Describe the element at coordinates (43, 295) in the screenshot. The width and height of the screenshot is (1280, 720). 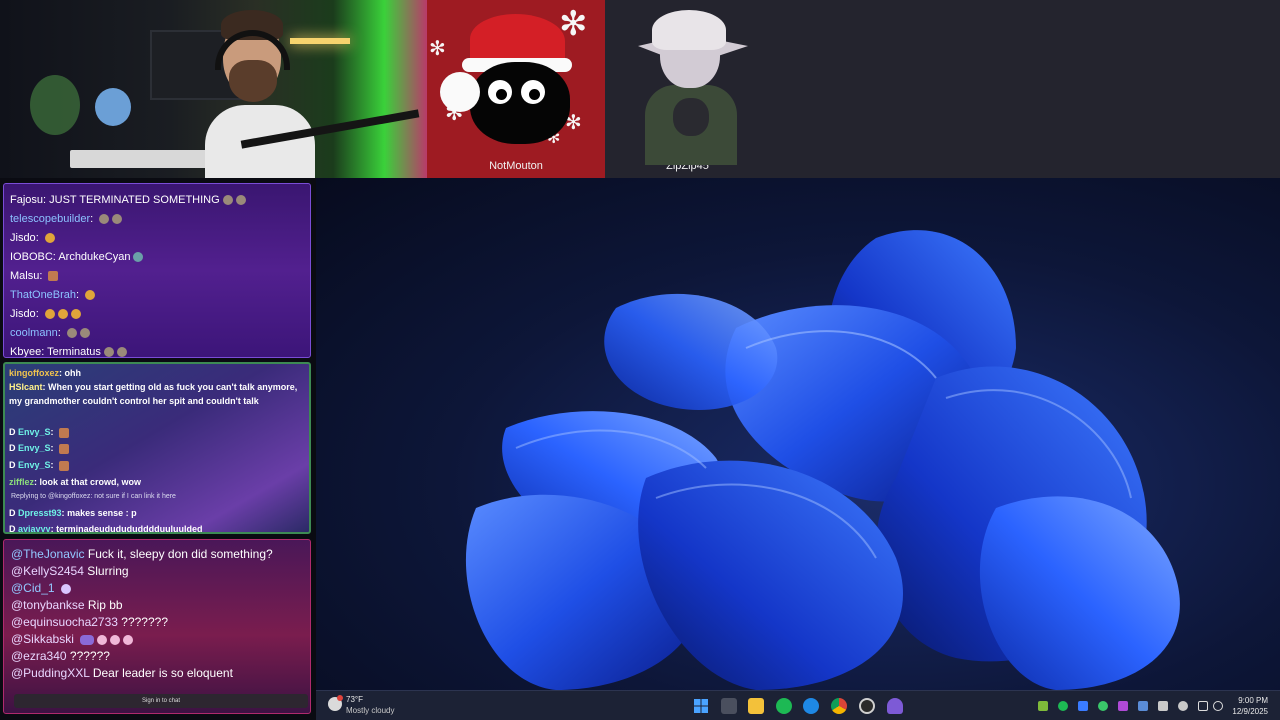
I see `chat-username: ThatOneBrah` at that location.